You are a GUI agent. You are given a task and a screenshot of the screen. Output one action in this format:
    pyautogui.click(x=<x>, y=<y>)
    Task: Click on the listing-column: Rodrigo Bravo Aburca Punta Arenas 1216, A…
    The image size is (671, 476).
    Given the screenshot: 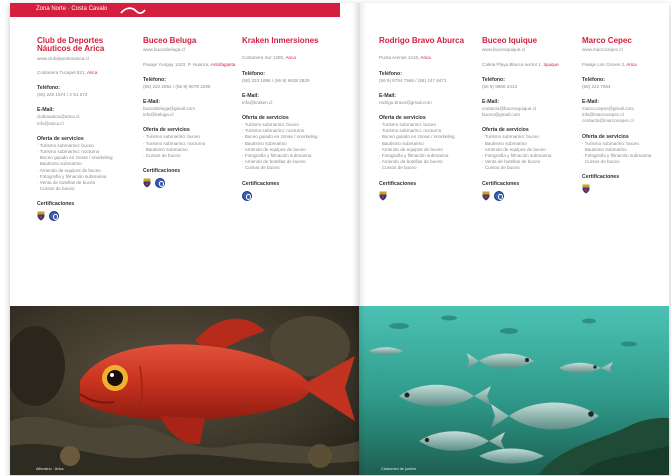 What is the action you would take?
    pyautogui.click(x=427, y=118)
    